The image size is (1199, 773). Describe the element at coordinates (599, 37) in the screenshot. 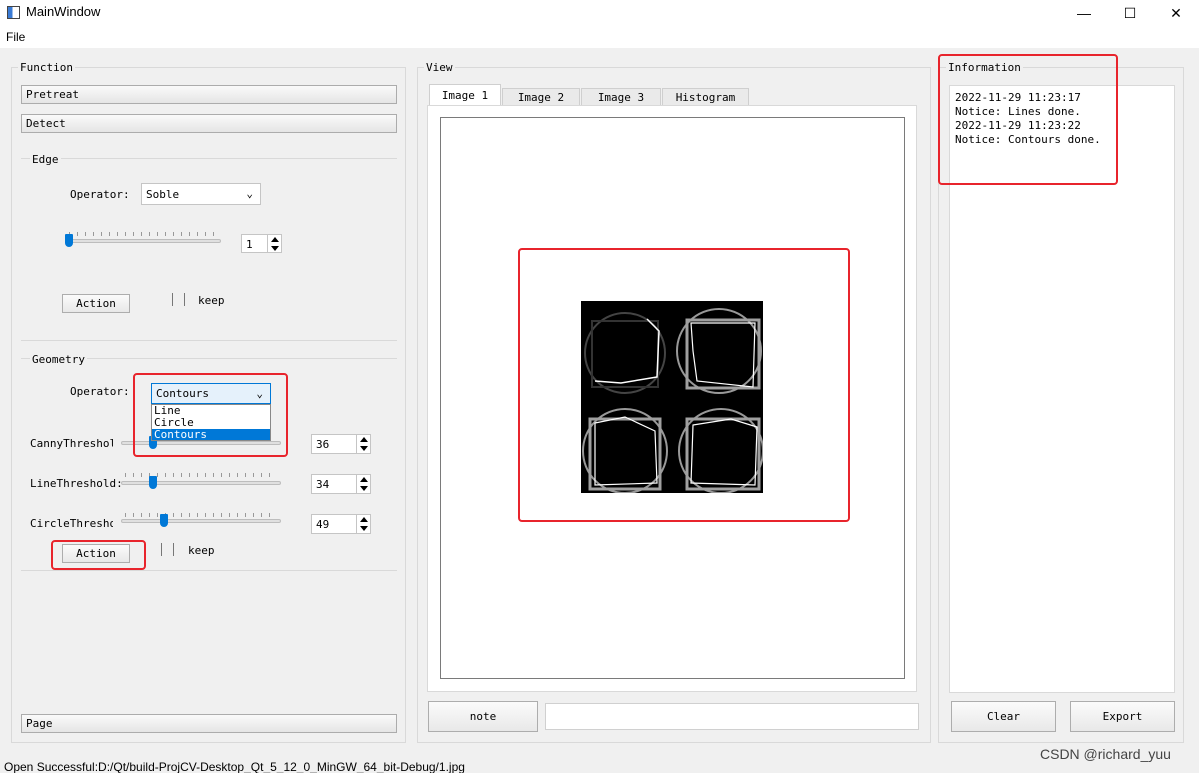

I see `menu-bar: File` at that location.